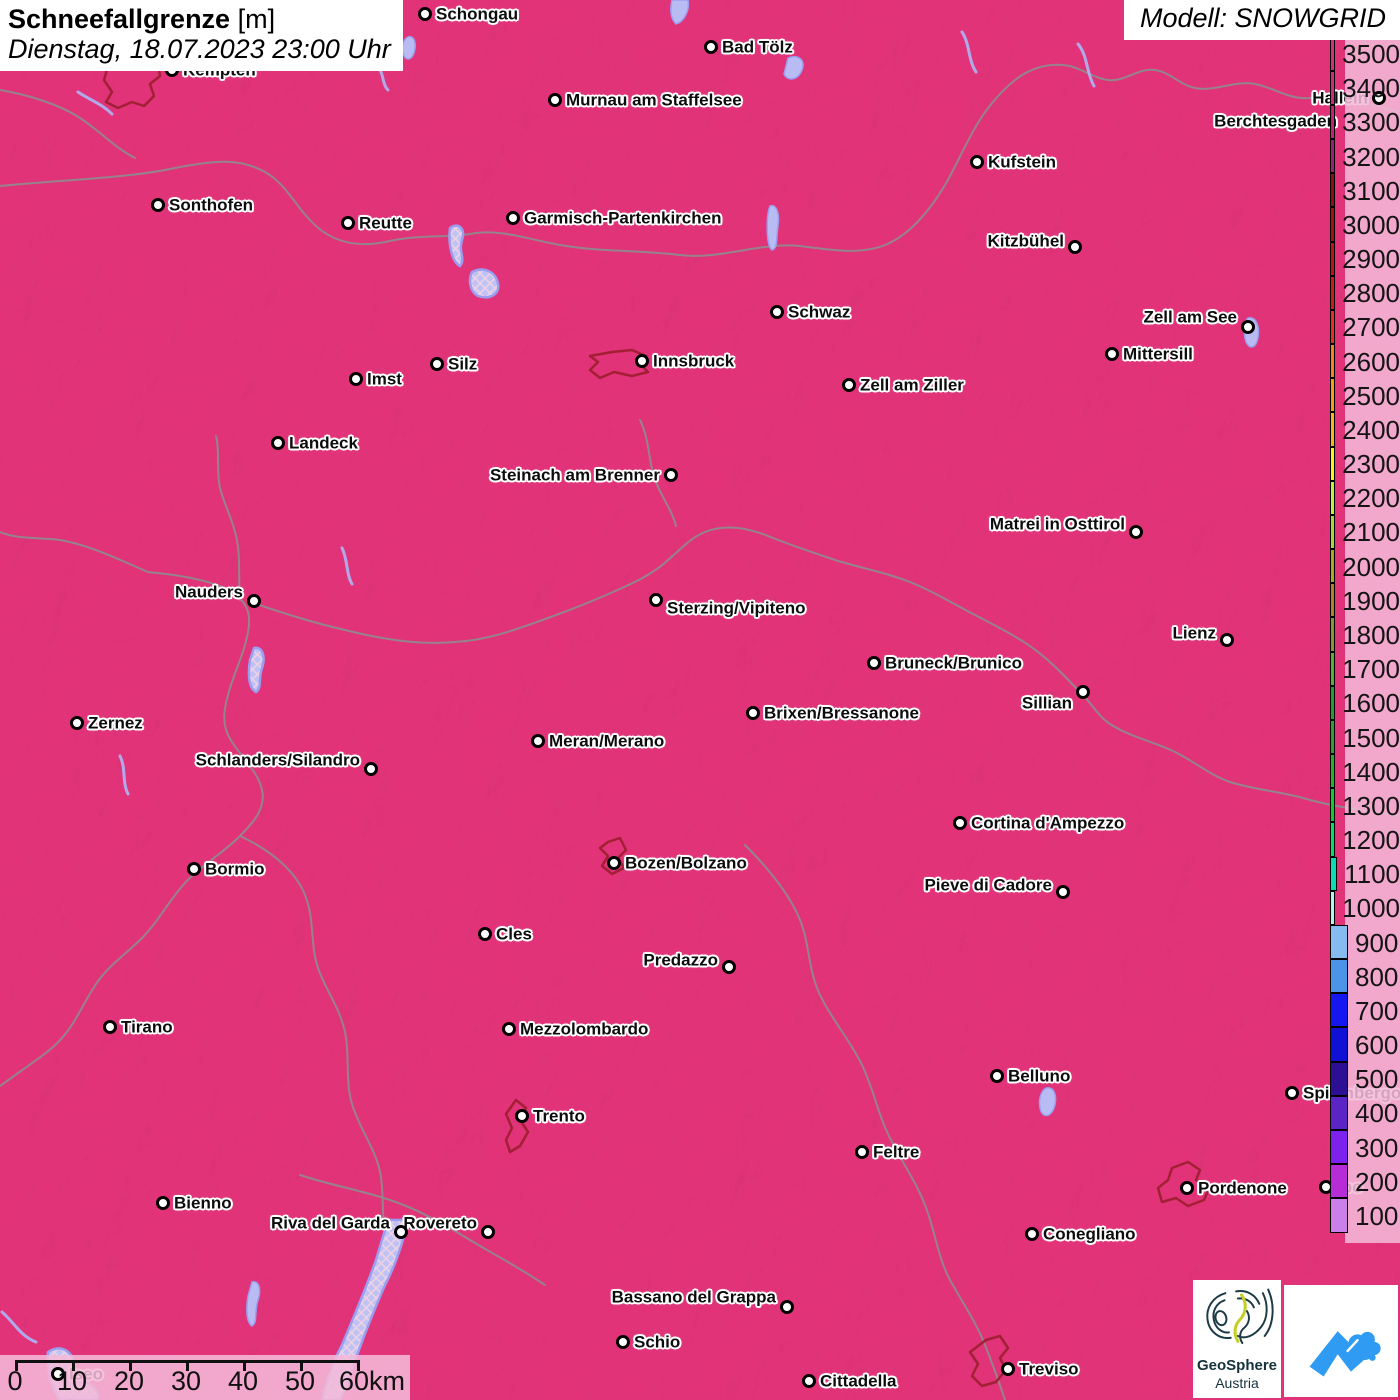 The image size is (1400, 1400). Describe the element at coordinates (858, 1381) in the screenshot. I see `city-label: Cittadella` at that location.